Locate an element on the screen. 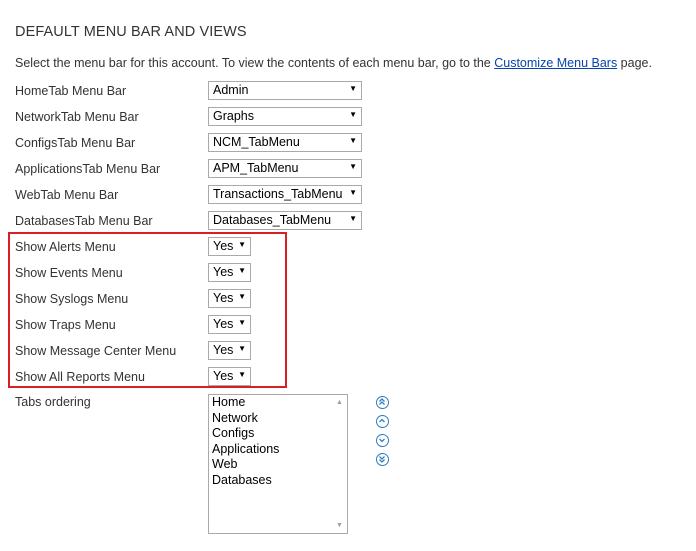 The width and height of the screenshot is (696, 551). show-all-reports-select: Yes ▼ is located at coordinates (229, 376).